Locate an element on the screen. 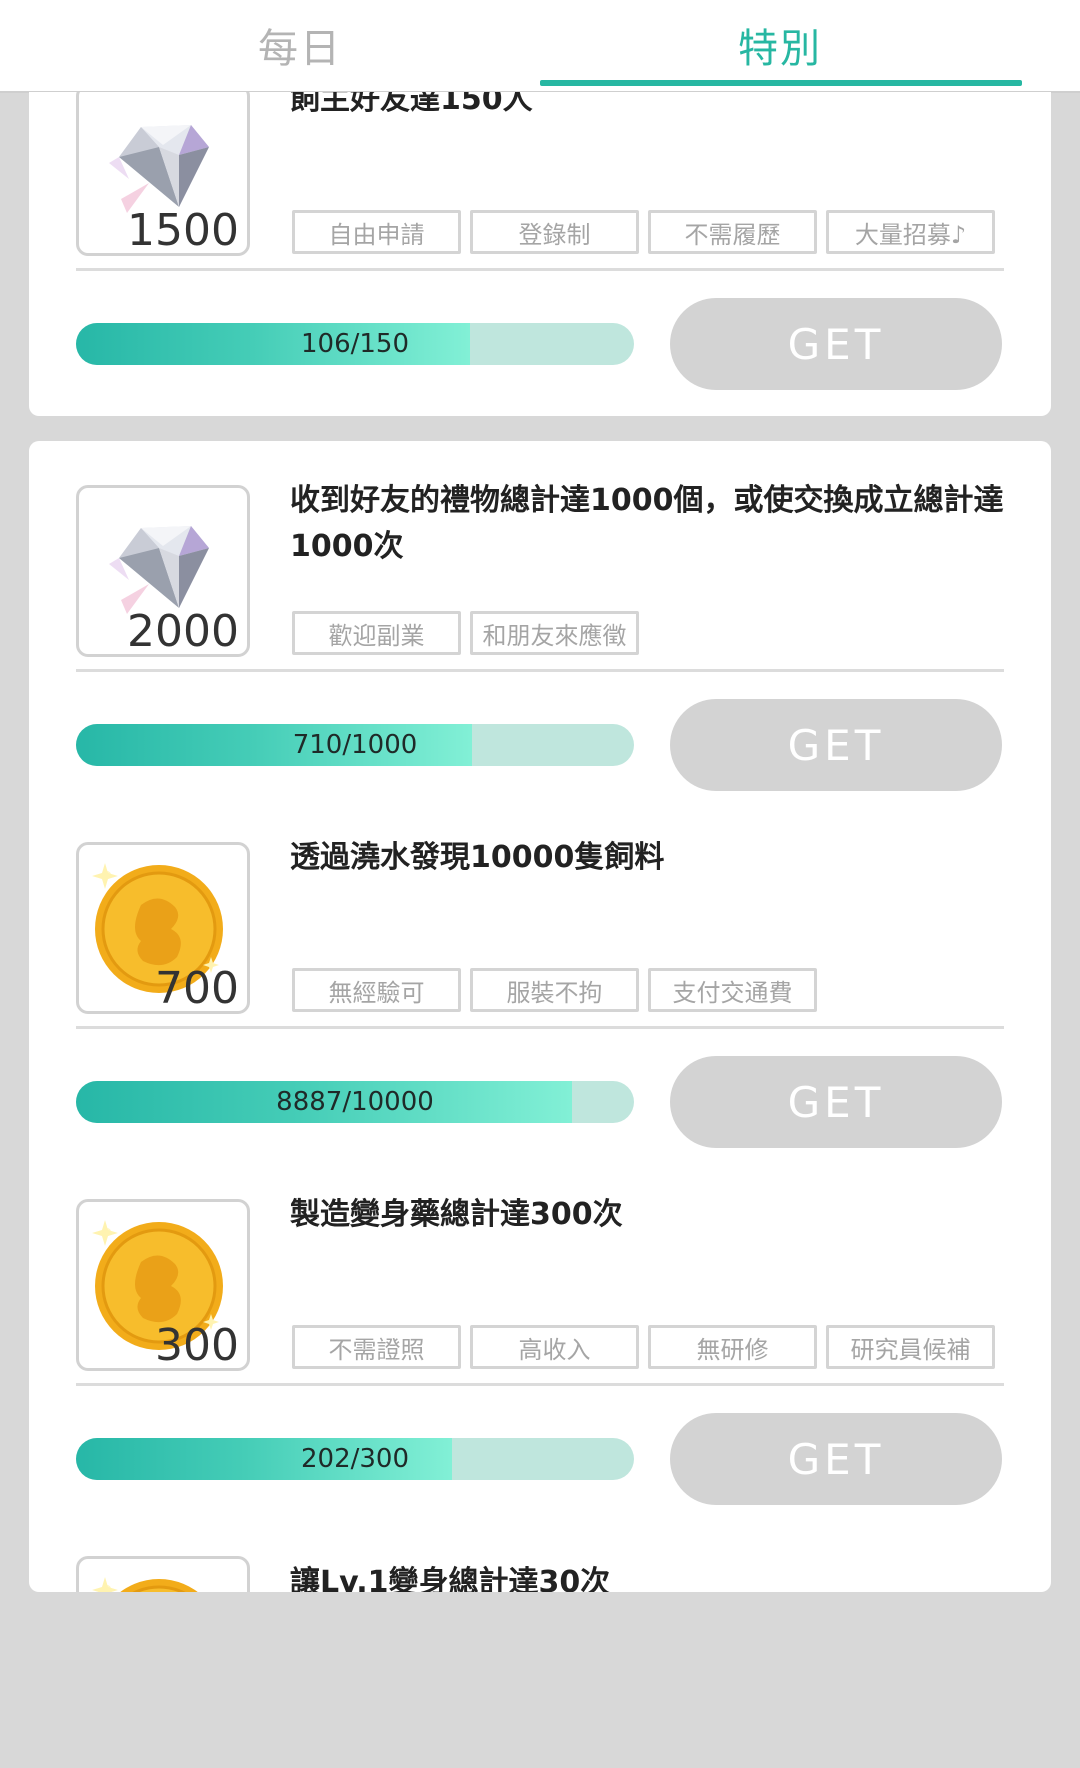  mission-tag: 無研修 is located at coordinates (732, 1347).